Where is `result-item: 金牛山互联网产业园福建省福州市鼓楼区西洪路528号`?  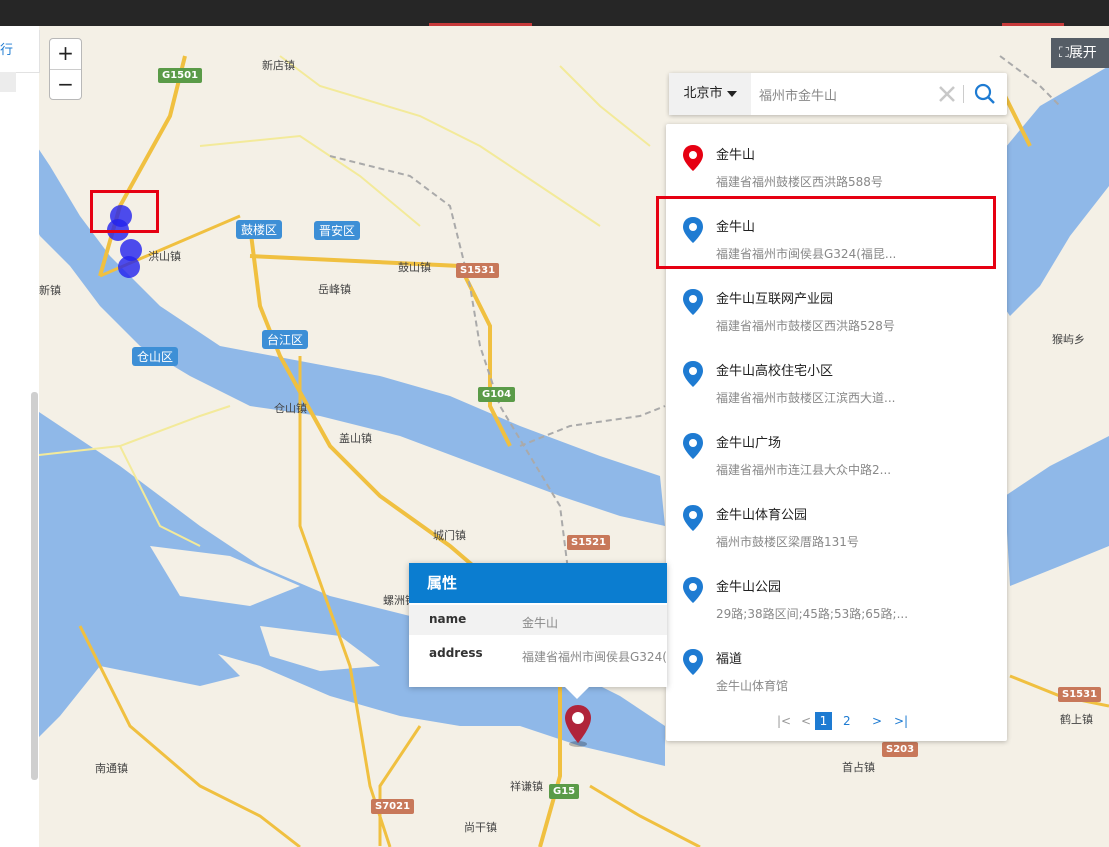 result-item: 金牛山互联网产业园福建省福州市鼓楼区西洪路528号 is located at coordinates (836, 303).